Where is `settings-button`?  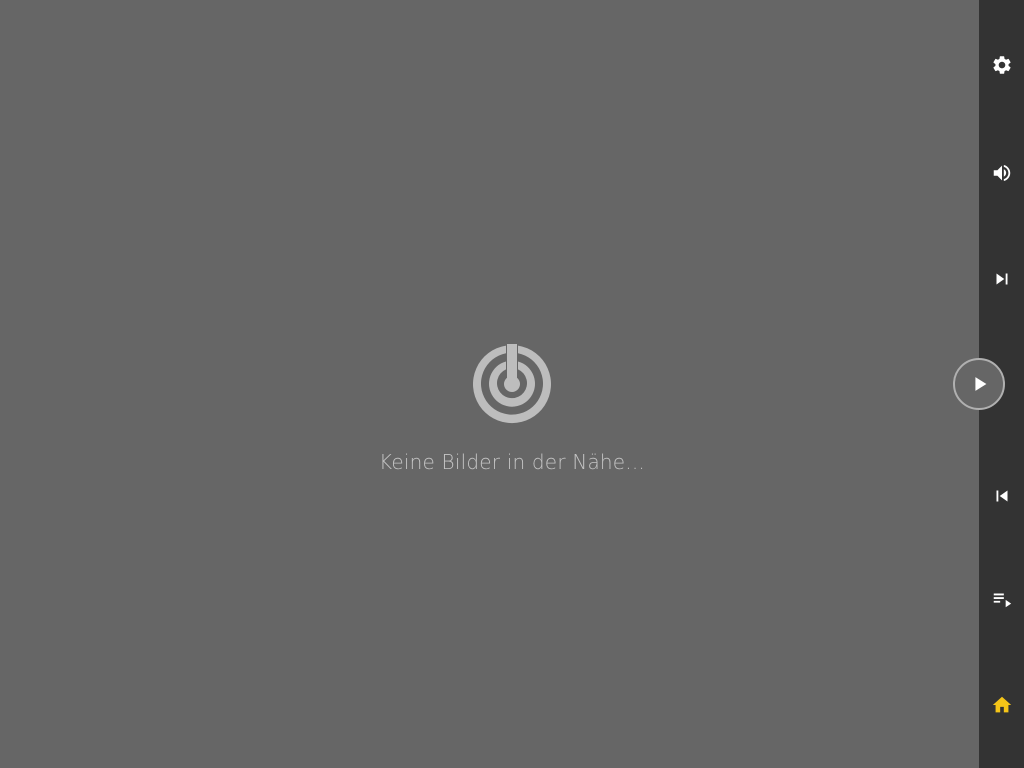
settings-button is located at coordinates (1001, 65).